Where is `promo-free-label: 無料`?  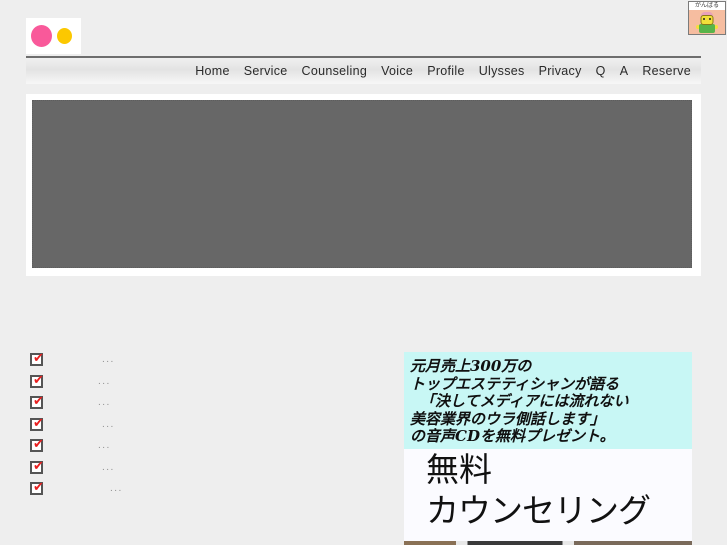 promo-free-label: 無料 is located at coordinates (459, 469).